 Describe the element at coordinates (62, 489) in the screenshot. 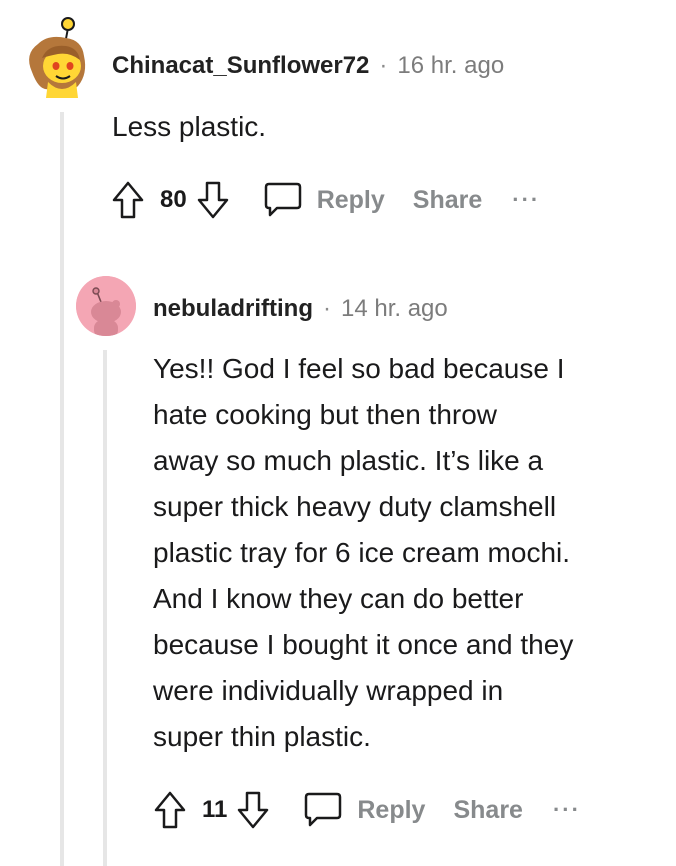

I see `thread-line-comment` at that location.